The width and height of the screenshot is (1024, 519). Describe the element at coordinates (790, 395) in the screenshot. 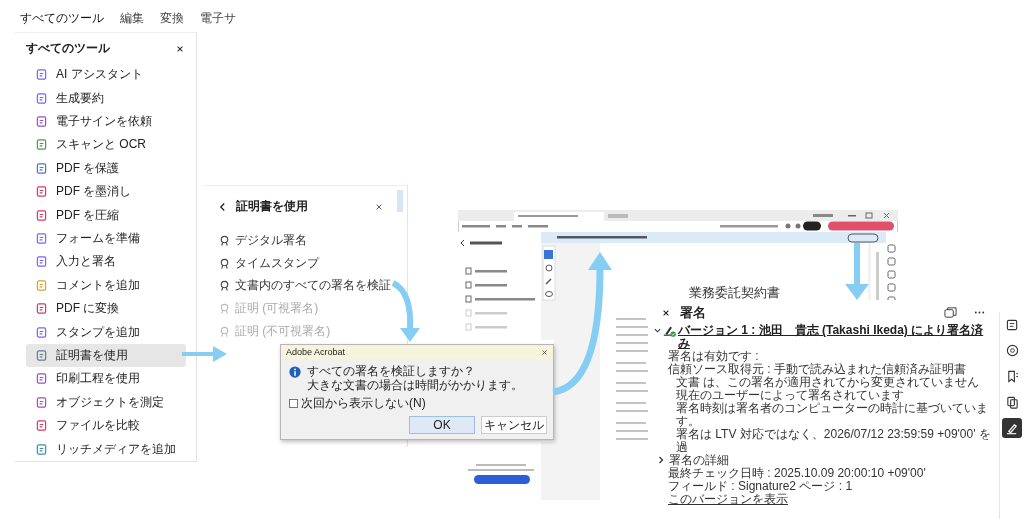

I see `detail-text: 現在のユーザーによって署名されています` at that location.